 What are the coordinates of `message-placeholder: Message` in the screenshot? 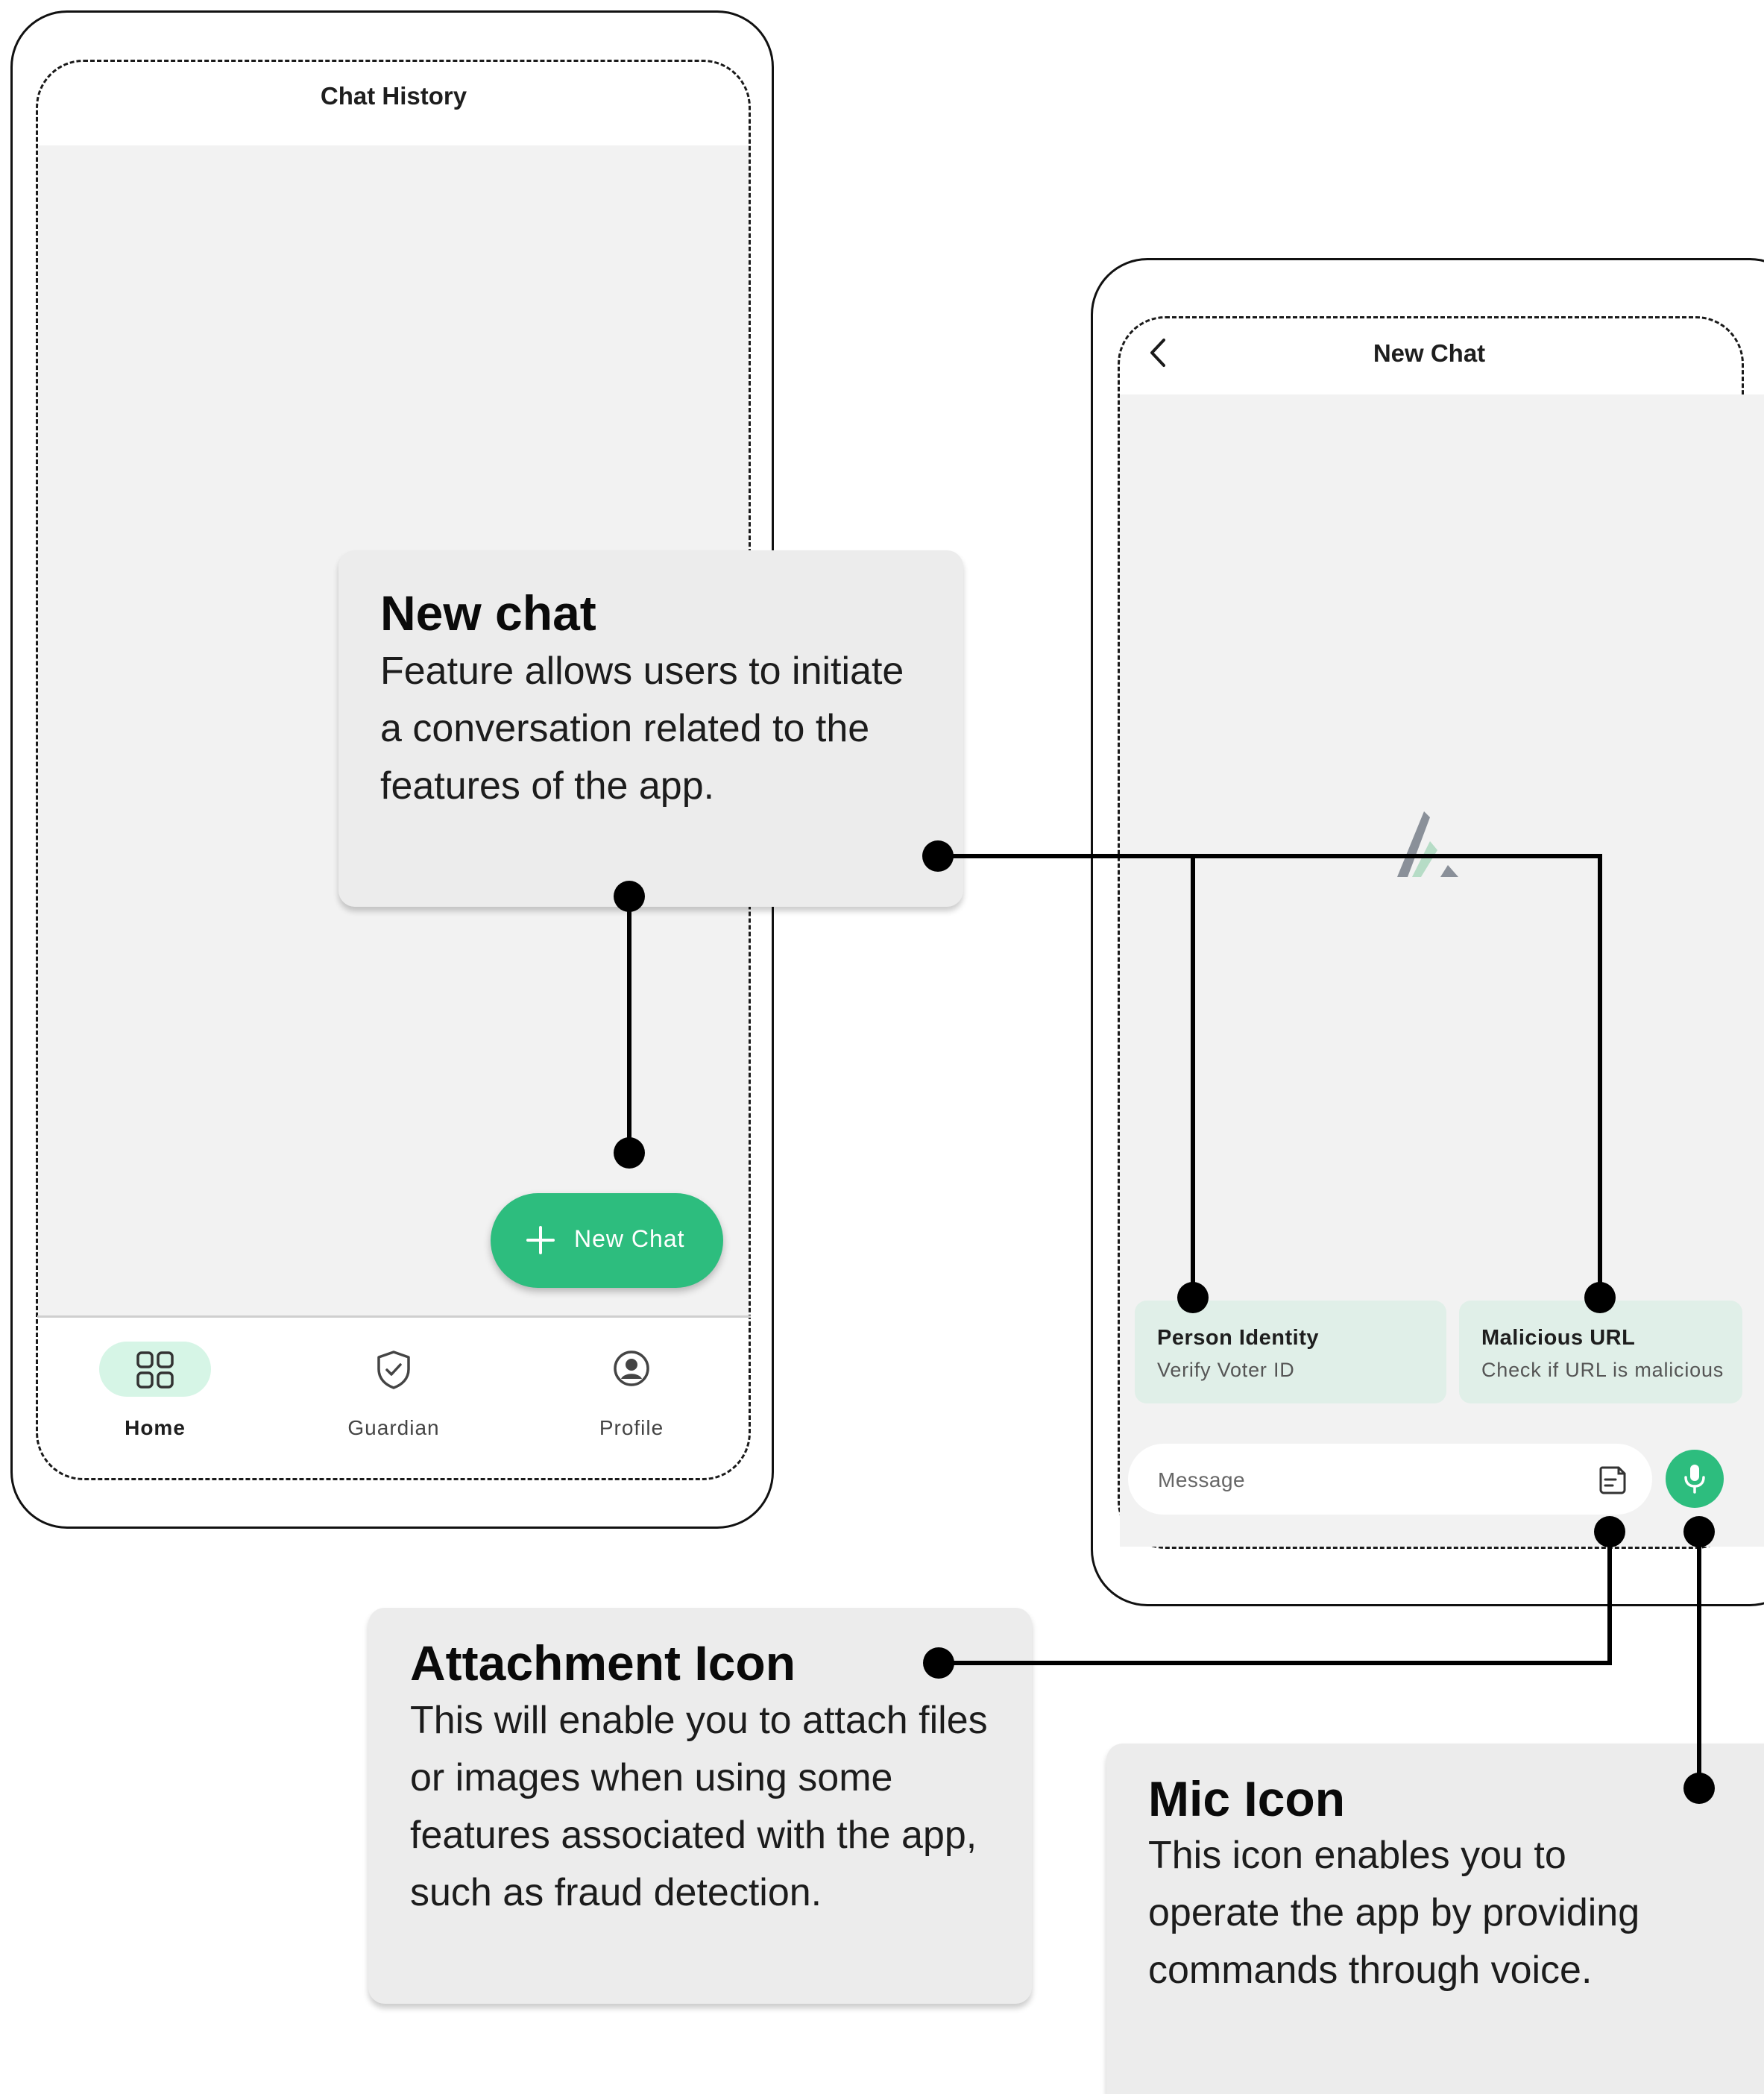 It's located at (1202, 1479).